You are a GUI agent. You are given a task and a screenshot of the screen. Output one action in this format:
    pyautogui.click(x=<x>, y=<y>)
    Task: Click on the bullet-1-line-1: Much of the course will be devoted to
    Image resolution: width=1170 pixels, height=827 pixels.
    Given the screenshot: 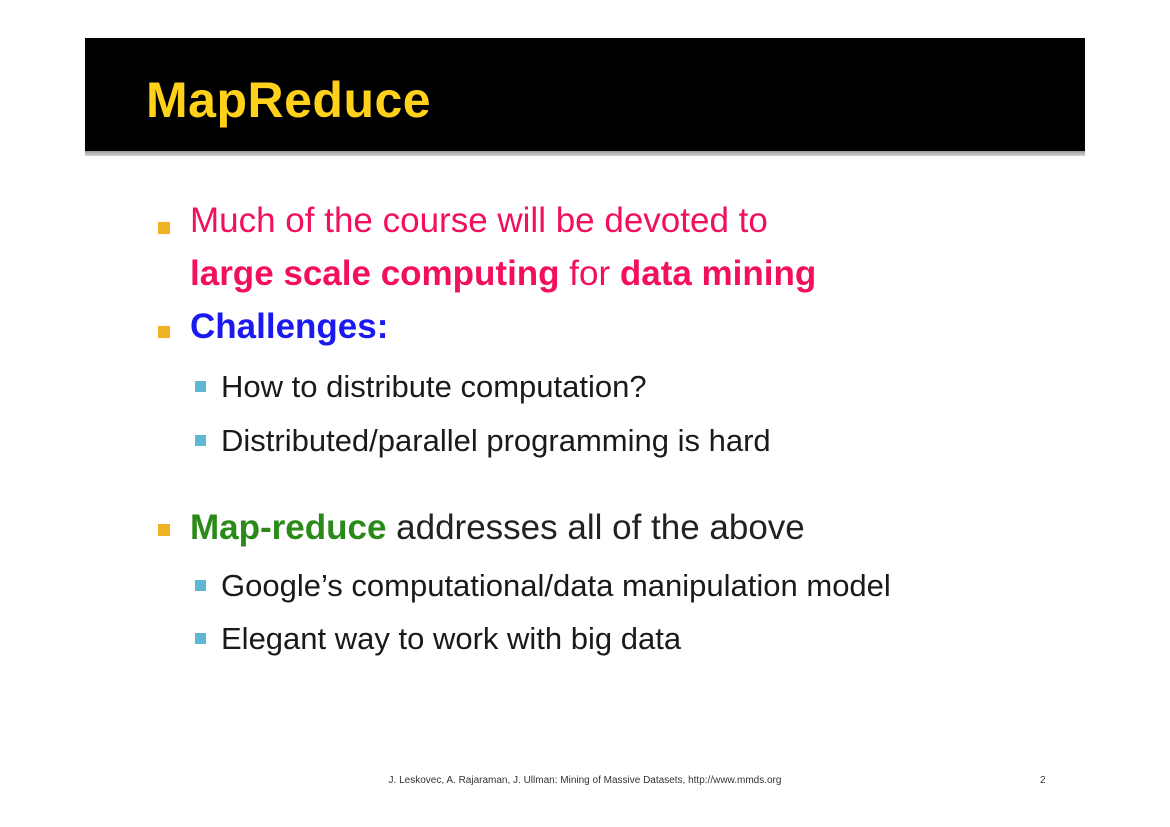 What is the action you would take?
    pyautogui.click(x=479, y=220)
    